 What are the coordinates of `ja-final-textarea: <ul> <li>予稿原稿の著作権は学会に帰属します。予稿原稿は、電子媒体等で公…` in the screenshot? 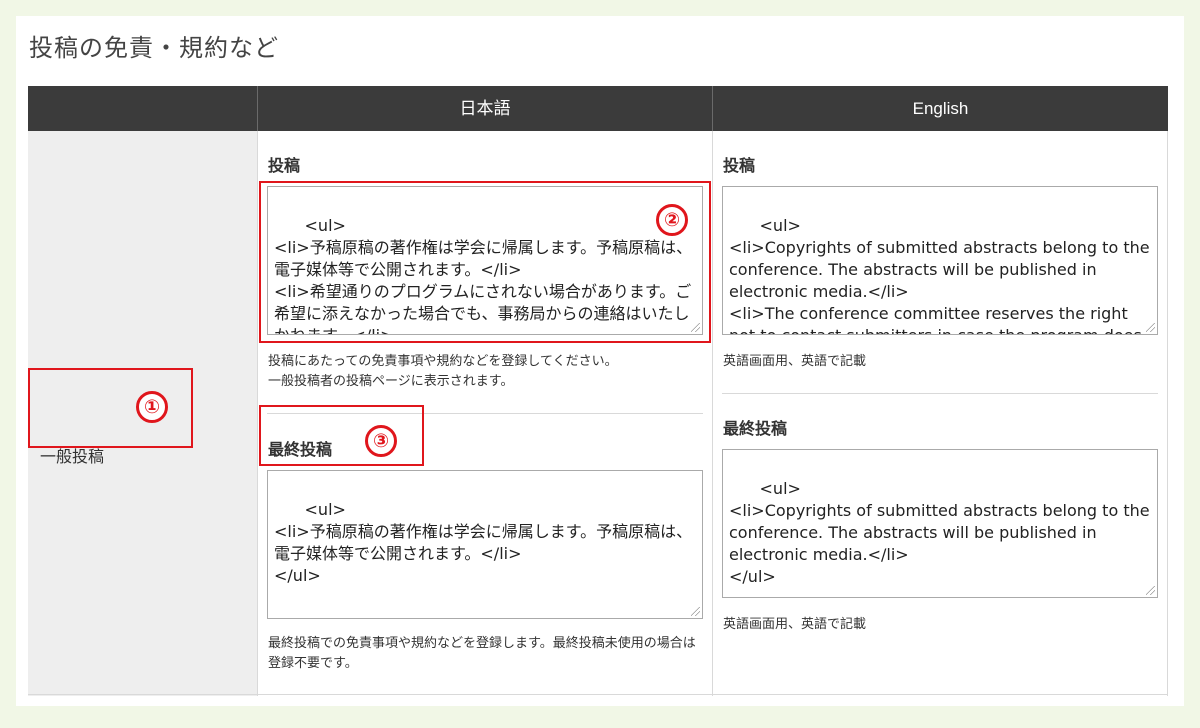 It's located at (485, 544).